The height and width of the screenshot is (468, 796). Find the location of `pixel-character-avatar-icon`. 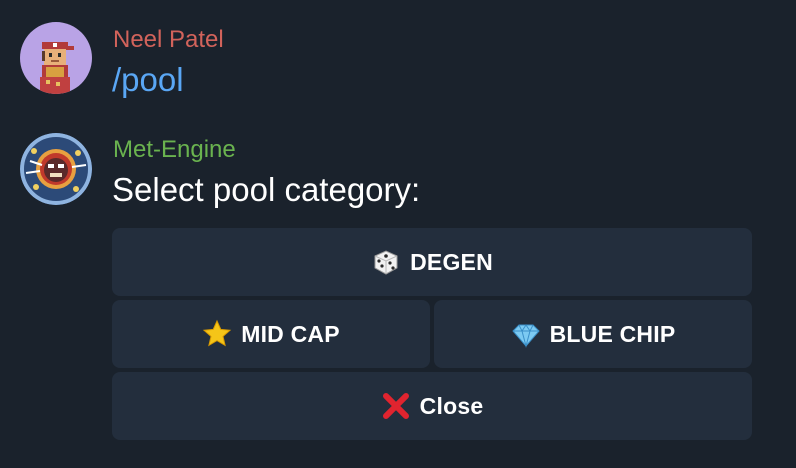

pixel-character-avatar-icon is located at coordinates (56, 58).